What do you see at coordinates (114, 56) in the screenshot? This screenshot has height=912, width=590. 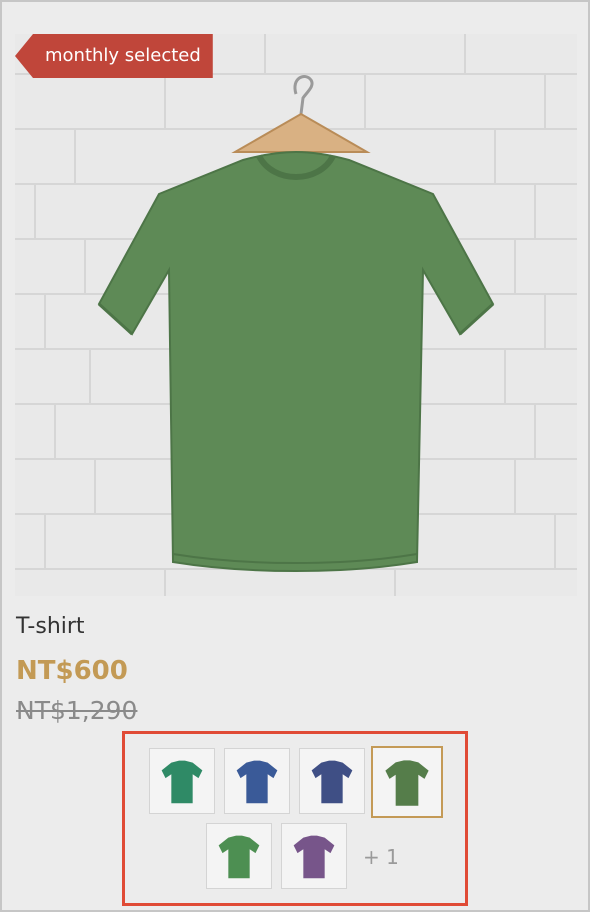 I see `monthly-selected-badge: monthly selected` at bounding box center [114, 56].